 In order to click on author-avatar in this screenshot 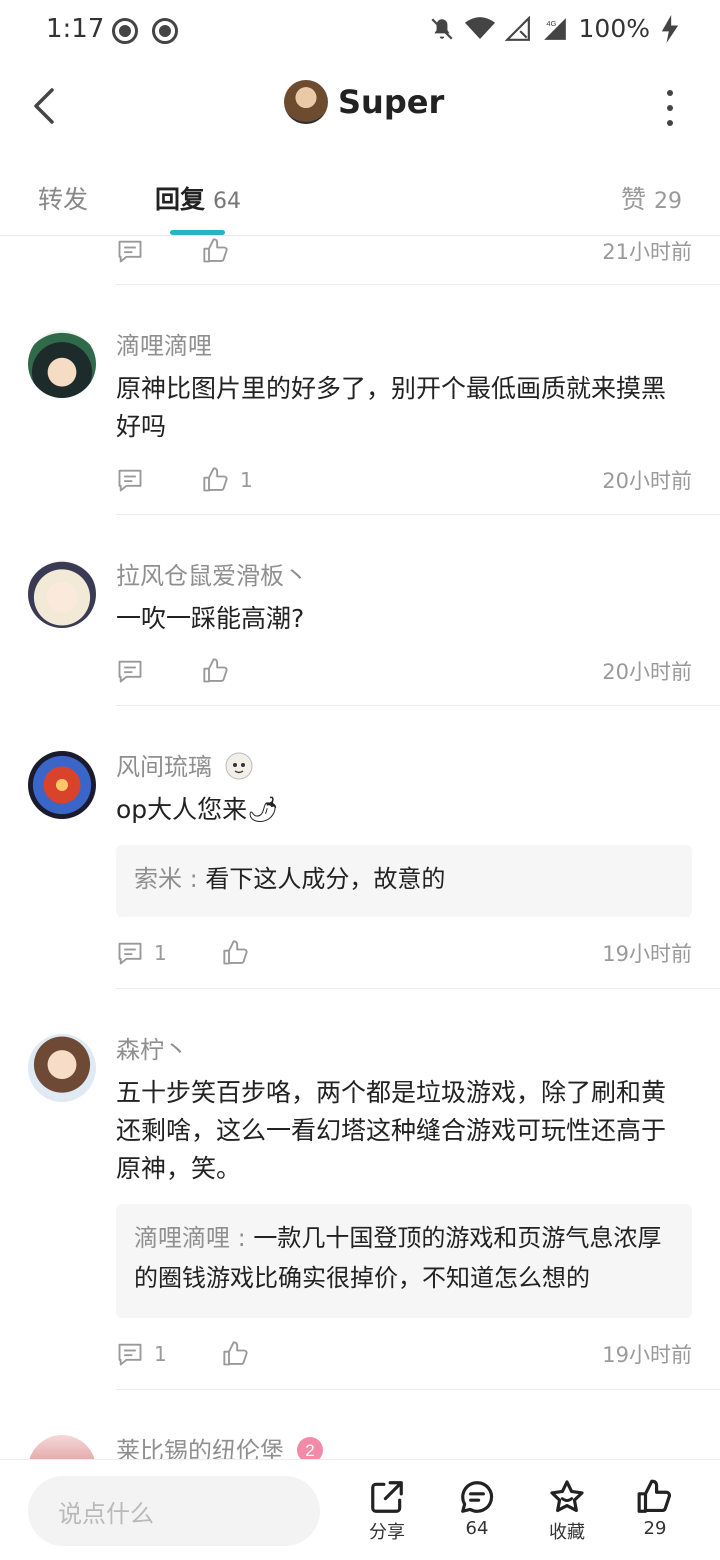, I will do `click(306, 102)`.